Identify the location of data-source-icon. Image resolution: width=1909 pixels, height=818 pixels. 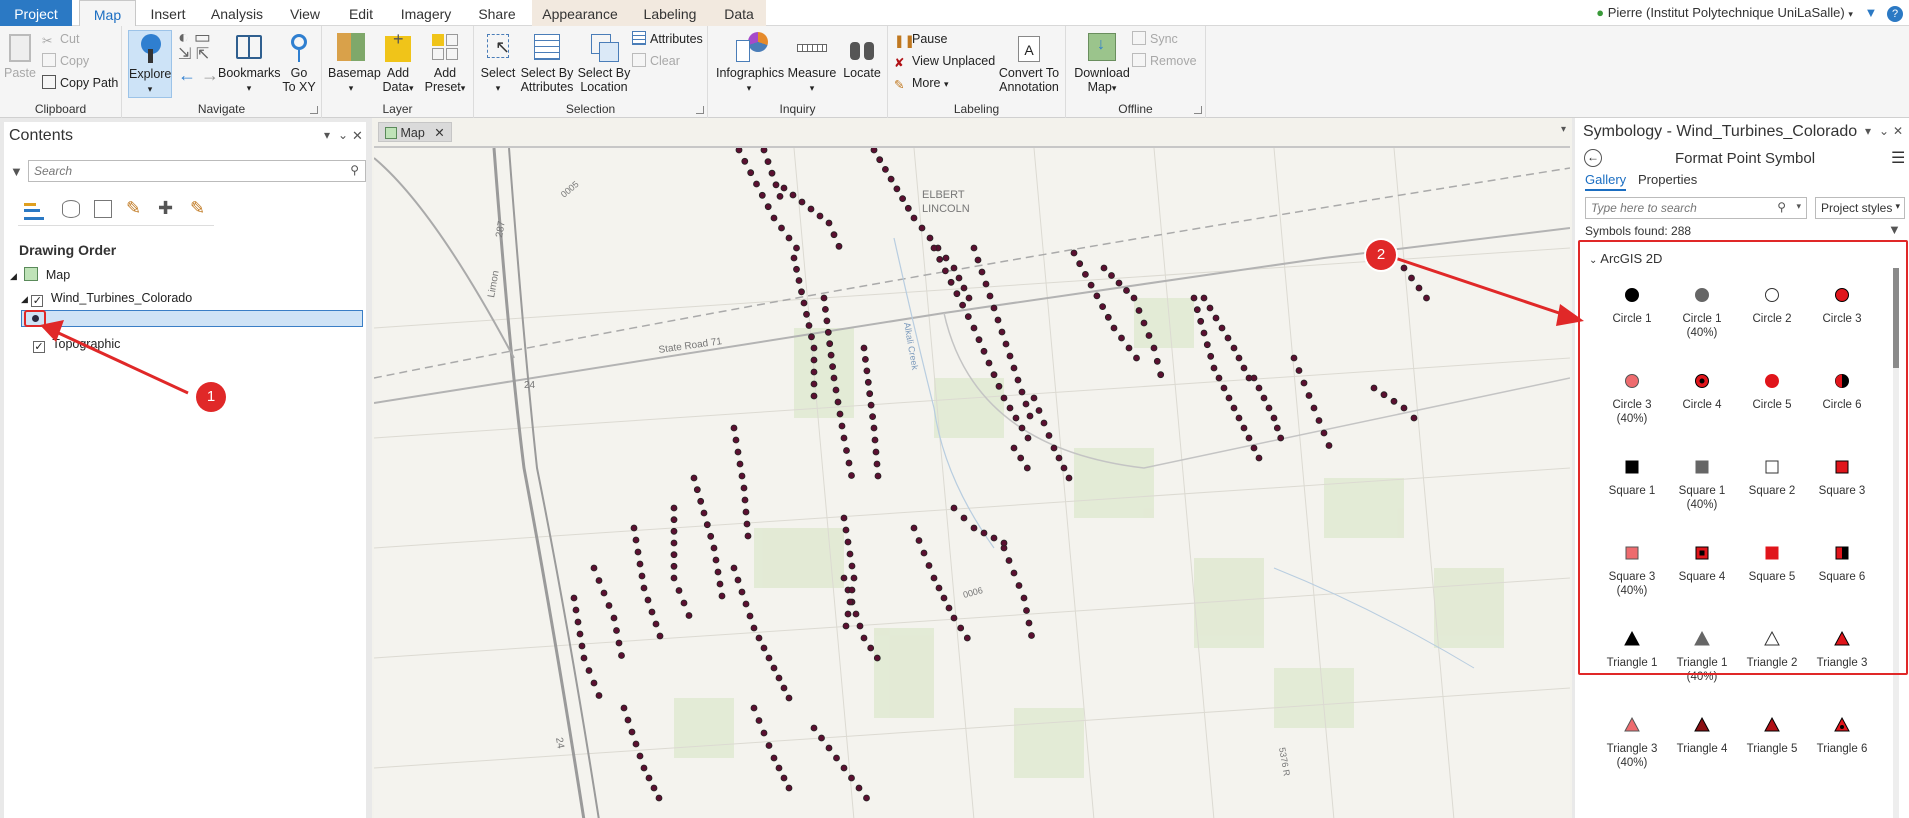
(71, 209).